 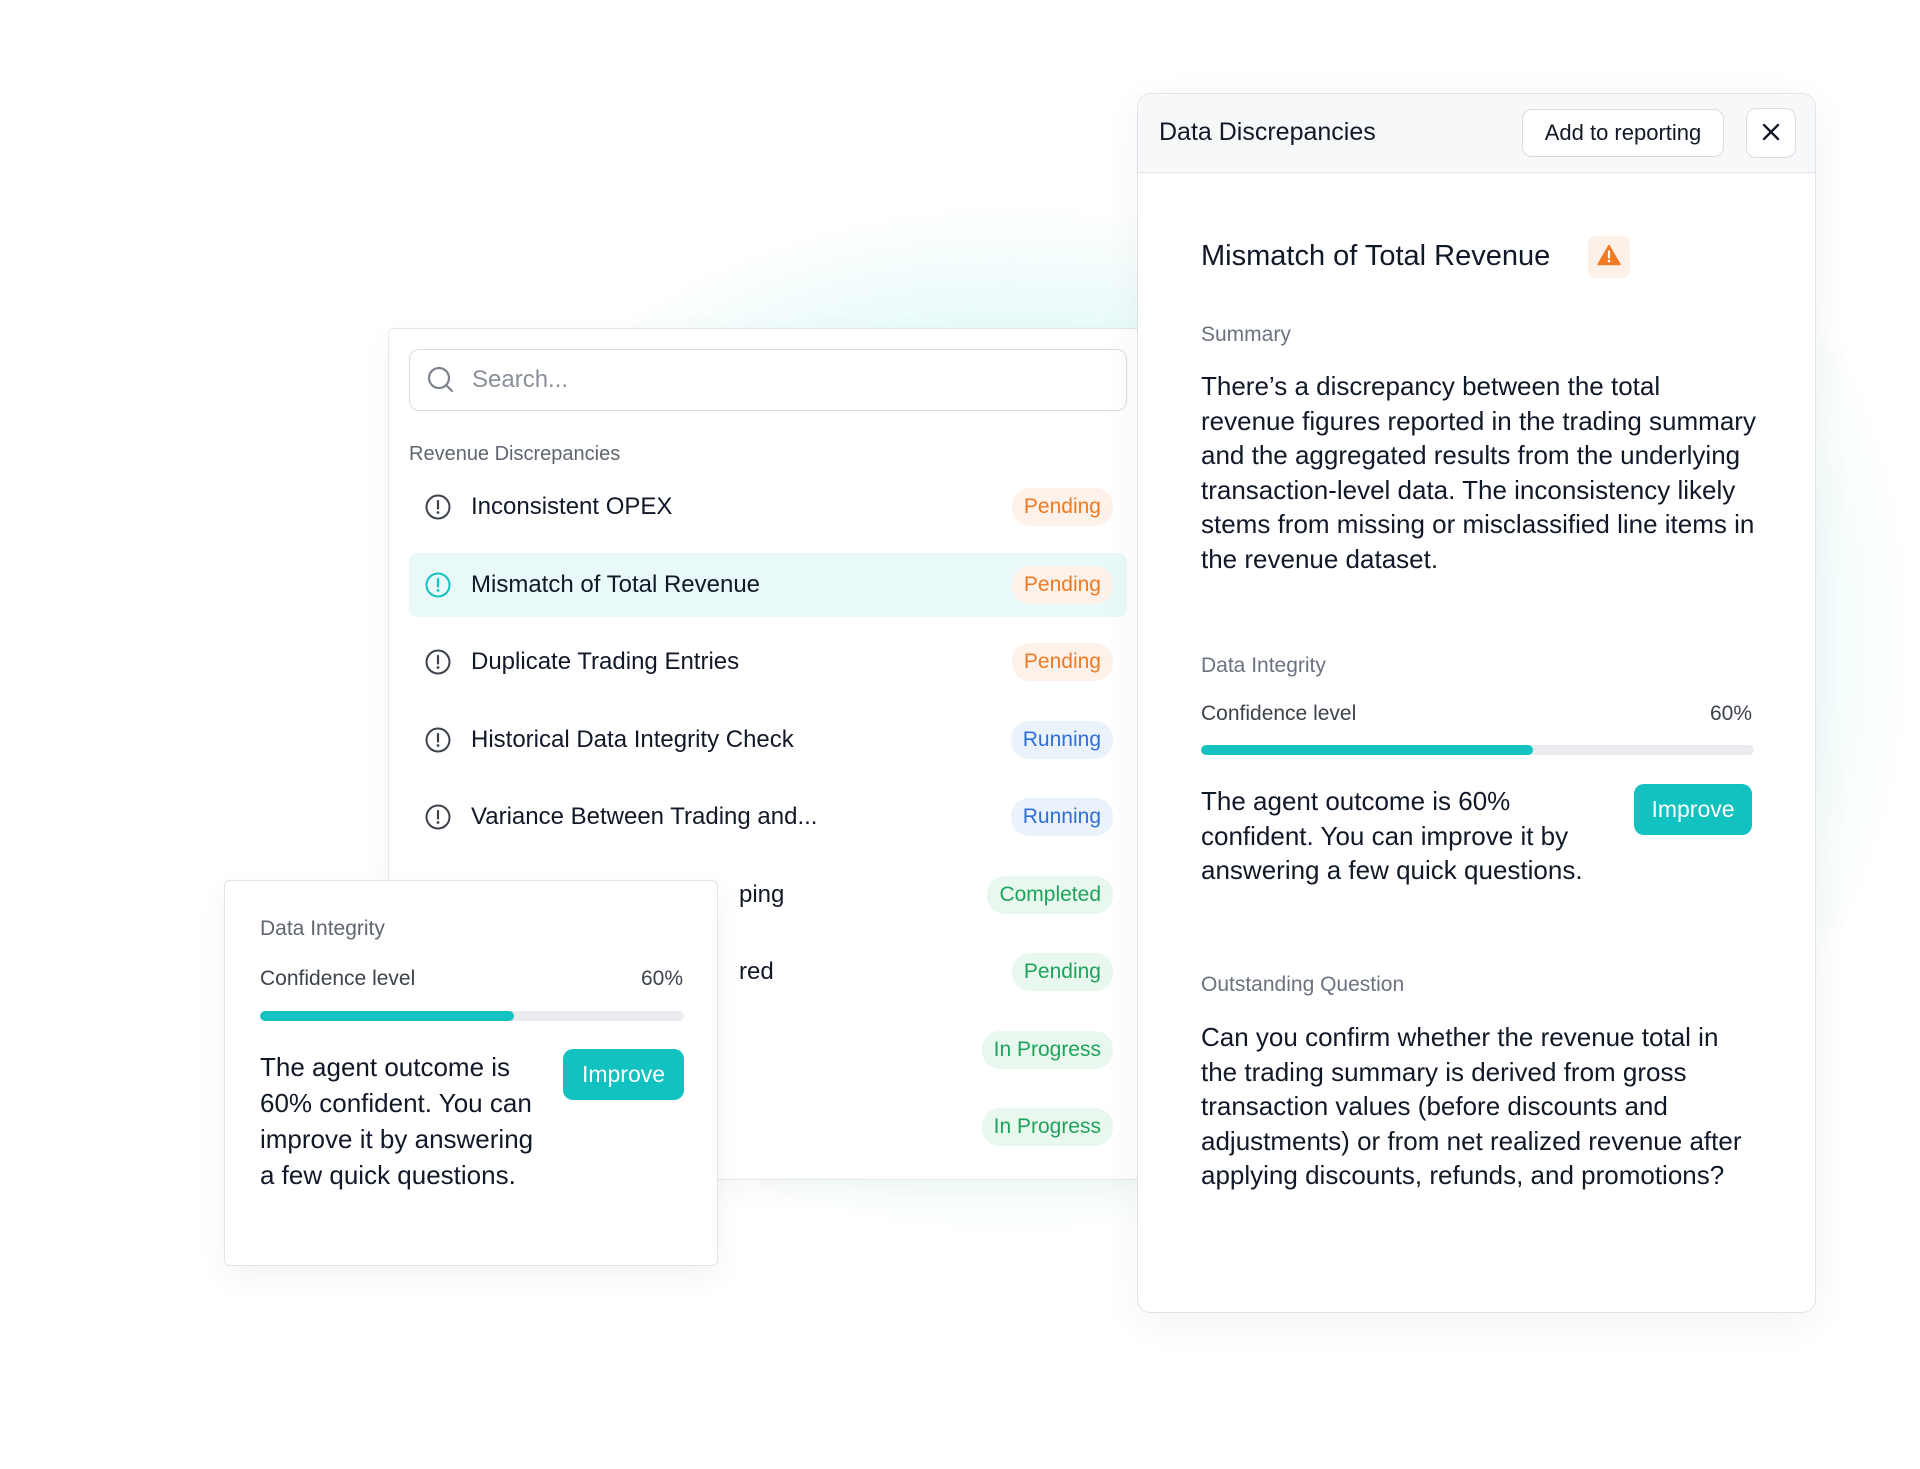 I want to click on detail-header: Data Discrepancies Add to reporting, so click(x=1476, y=133).